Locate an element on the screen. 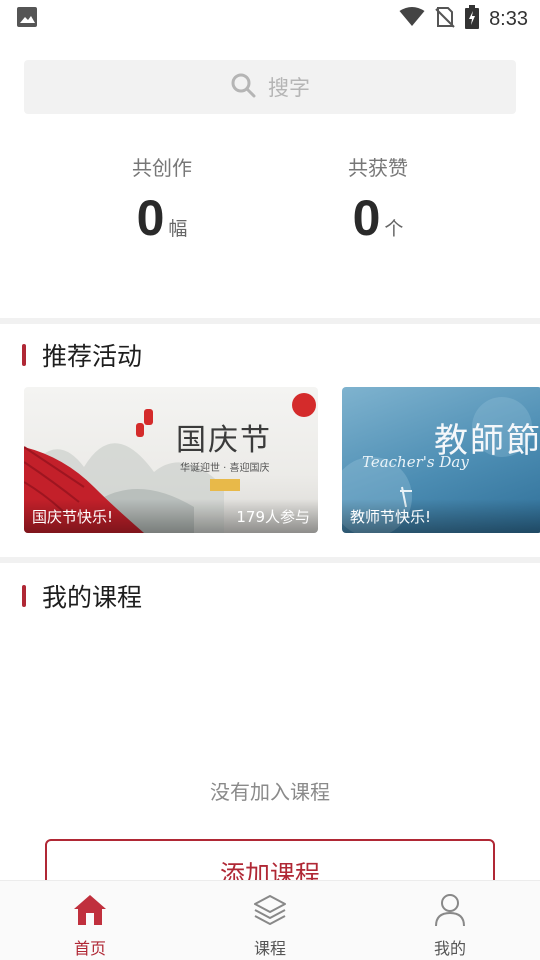  wifi-icon is located at coordinates (412, 19).